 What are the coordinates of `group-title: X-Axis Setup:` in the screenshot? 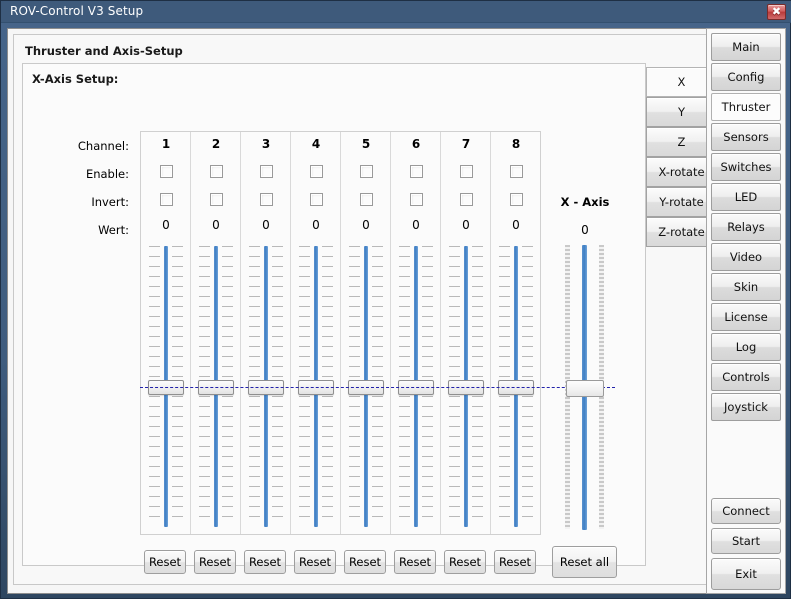 It's located at (75, 79).